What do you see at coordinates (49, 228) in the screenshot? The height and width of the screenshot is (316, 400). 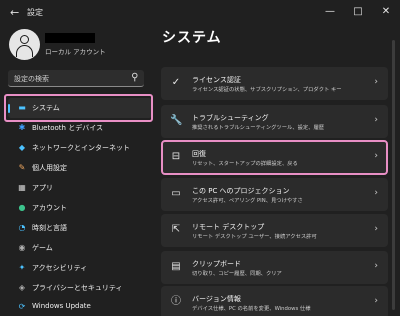 I see `sidebar-item-label: 時刻と言語` at bounding box center [49, 228].